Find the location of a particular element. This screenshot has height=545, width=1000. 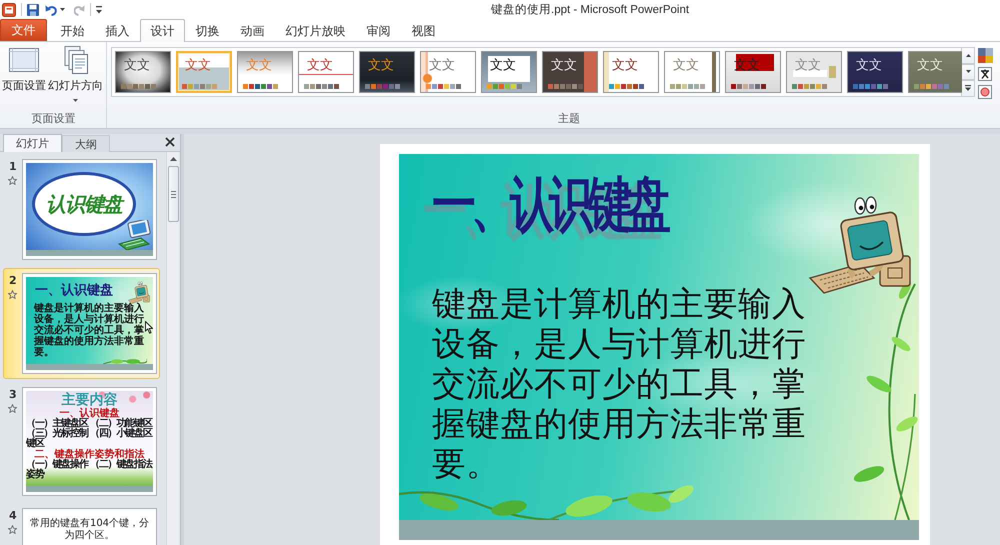

group-label: 主题 is located at coordinates (569, 119).